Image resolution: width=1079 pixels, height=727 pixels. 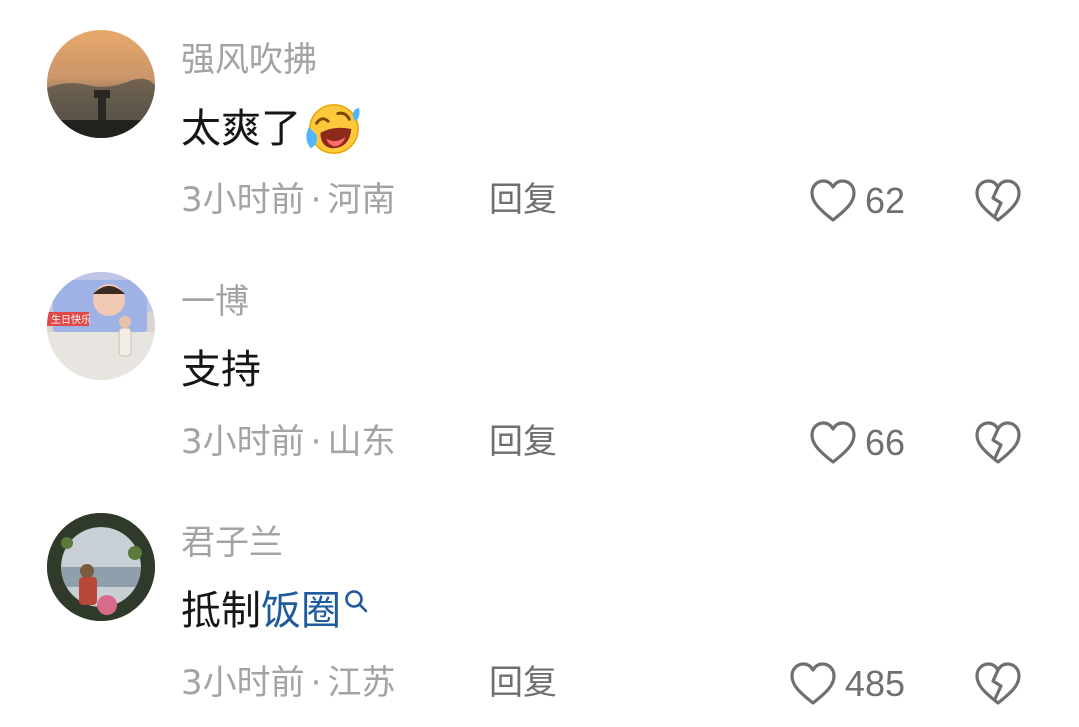 I want to click on comment-content: 太爽了, so click(x=271, y=129).